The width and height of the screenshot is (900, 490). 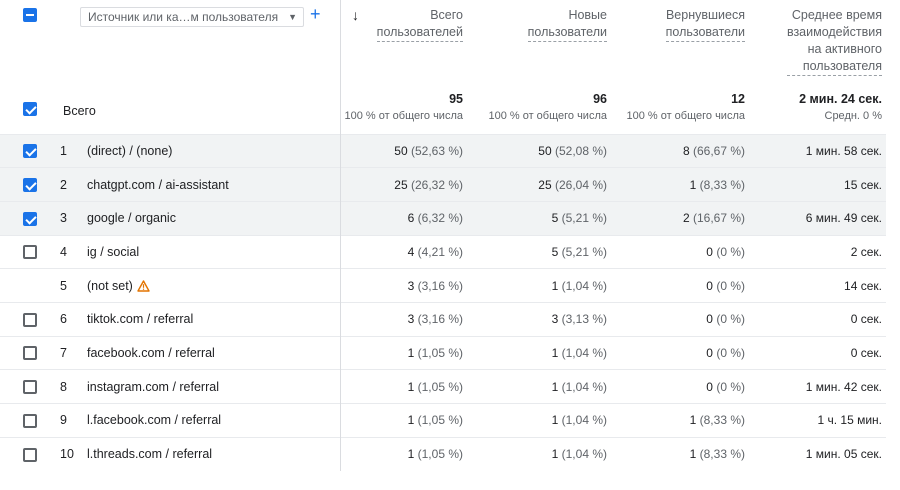 I want to click on select-all-checkbox, so click(x=30, y=15).